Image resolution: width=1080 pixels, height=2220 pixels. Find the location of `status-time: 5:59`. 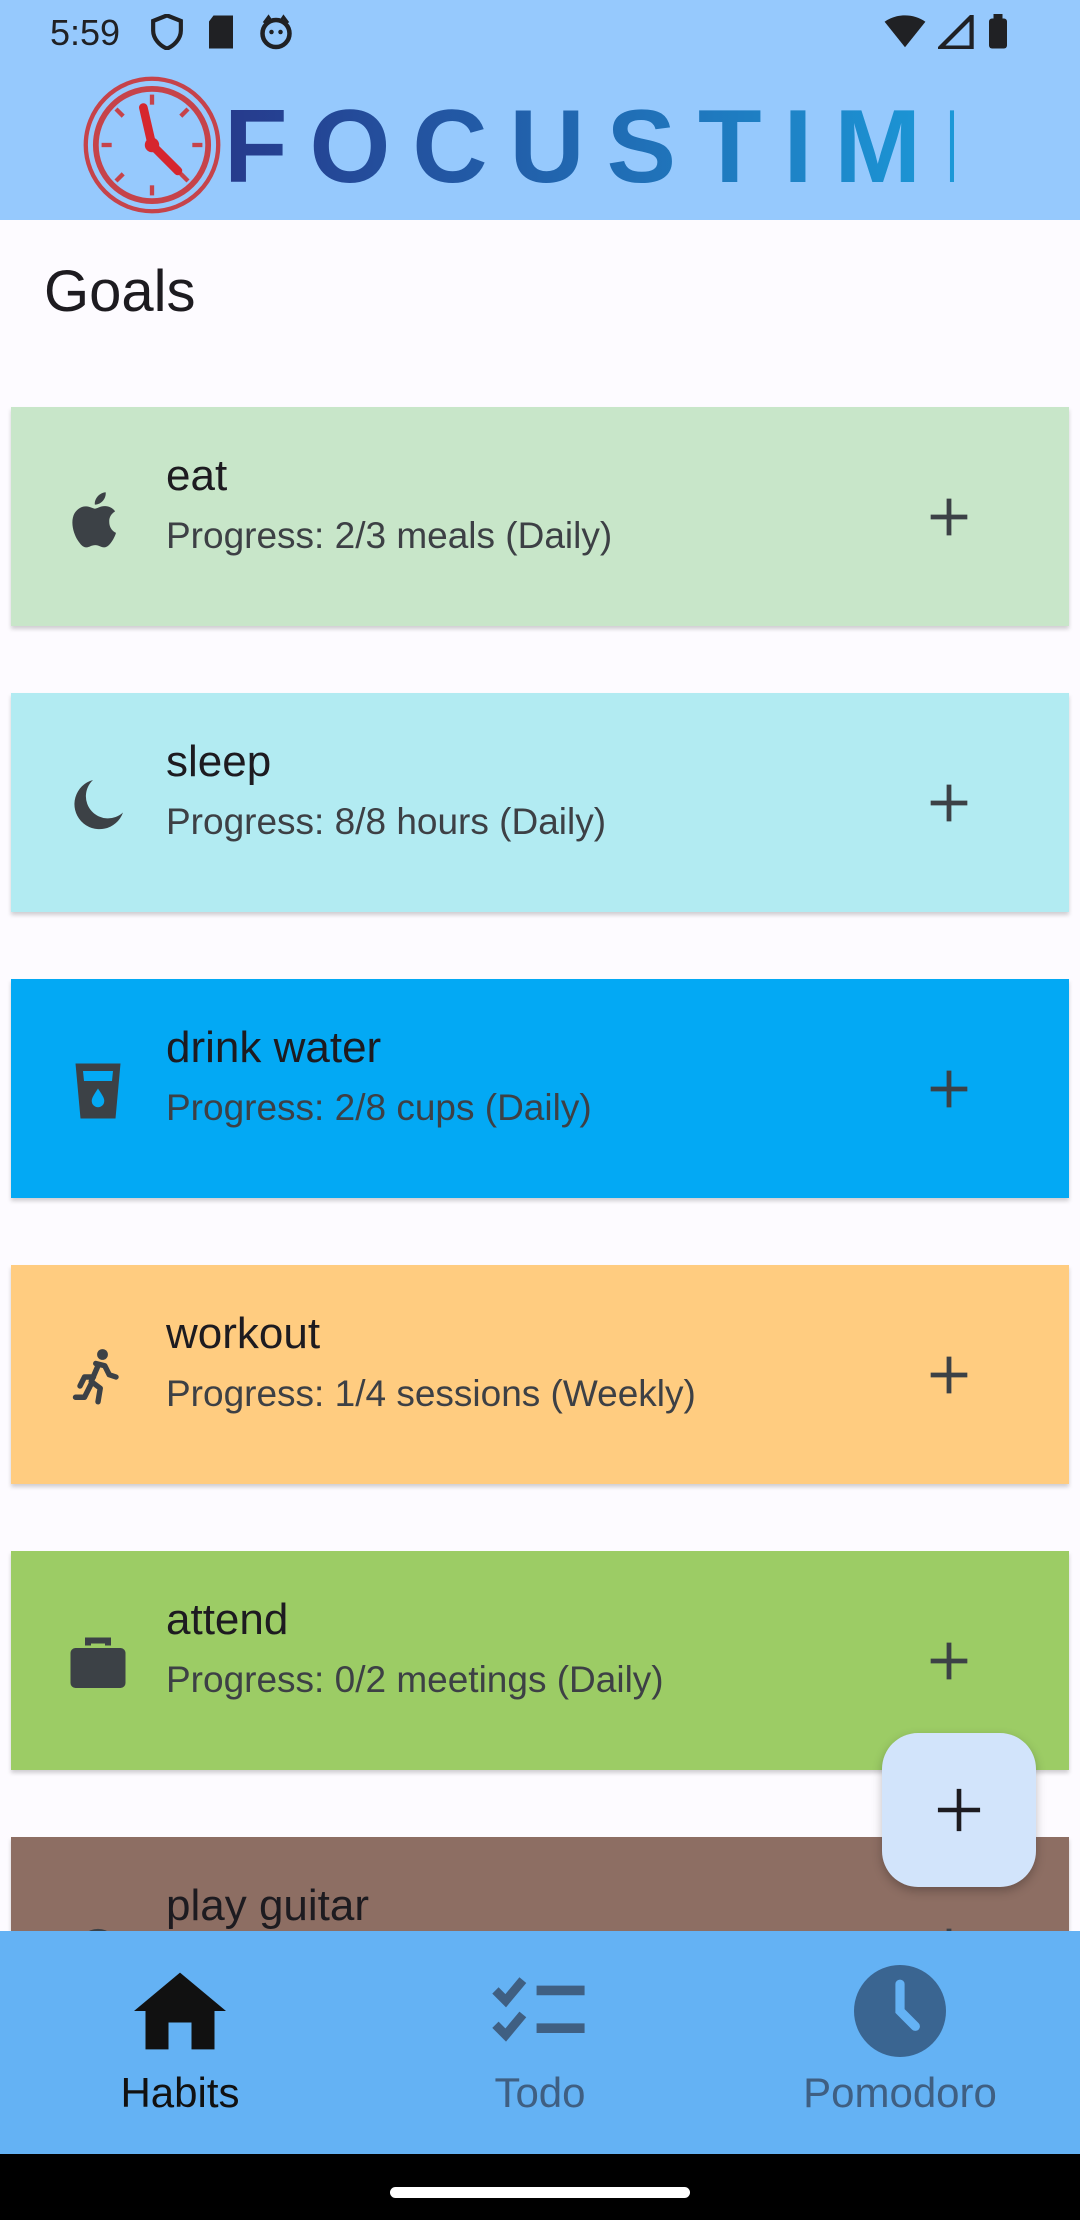

status-time: 5:59 is located at coordinates (85, 32).